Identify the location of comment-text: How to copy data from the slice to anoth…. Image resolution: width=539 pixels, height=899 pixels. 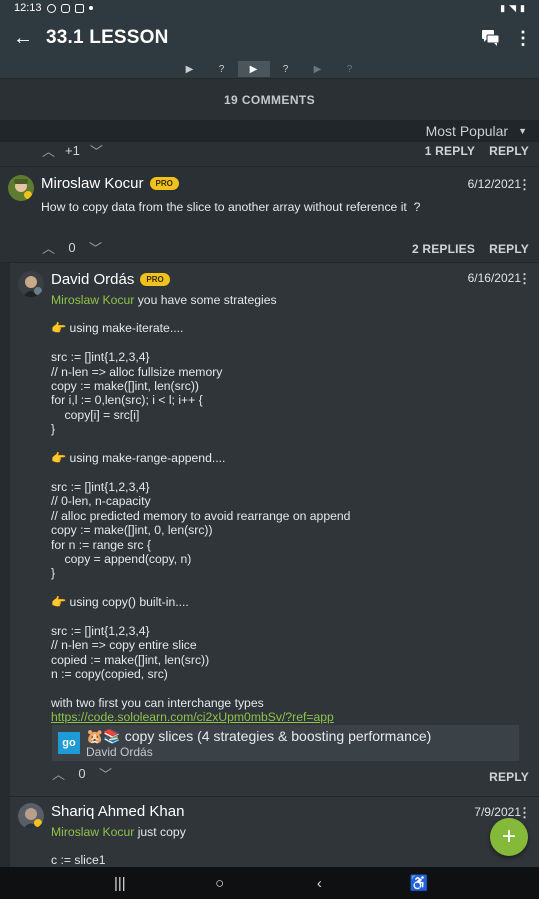
(231, 207).